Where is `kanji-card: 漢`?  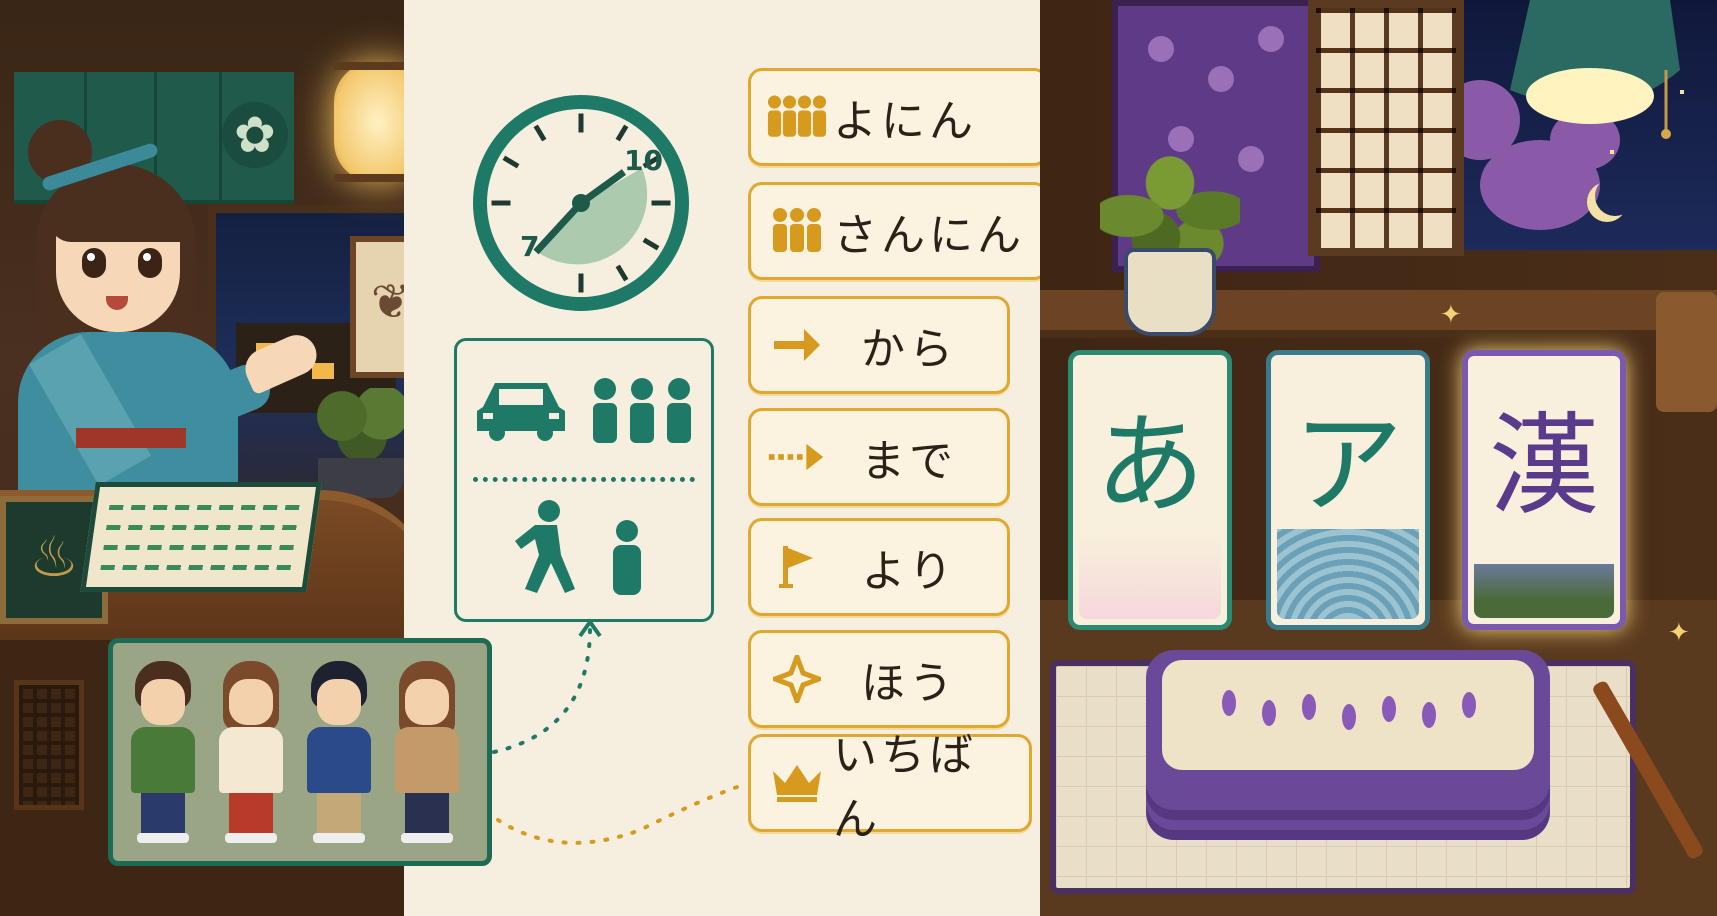
kanji-card: 漢 is located at coordinates (1544, 490).